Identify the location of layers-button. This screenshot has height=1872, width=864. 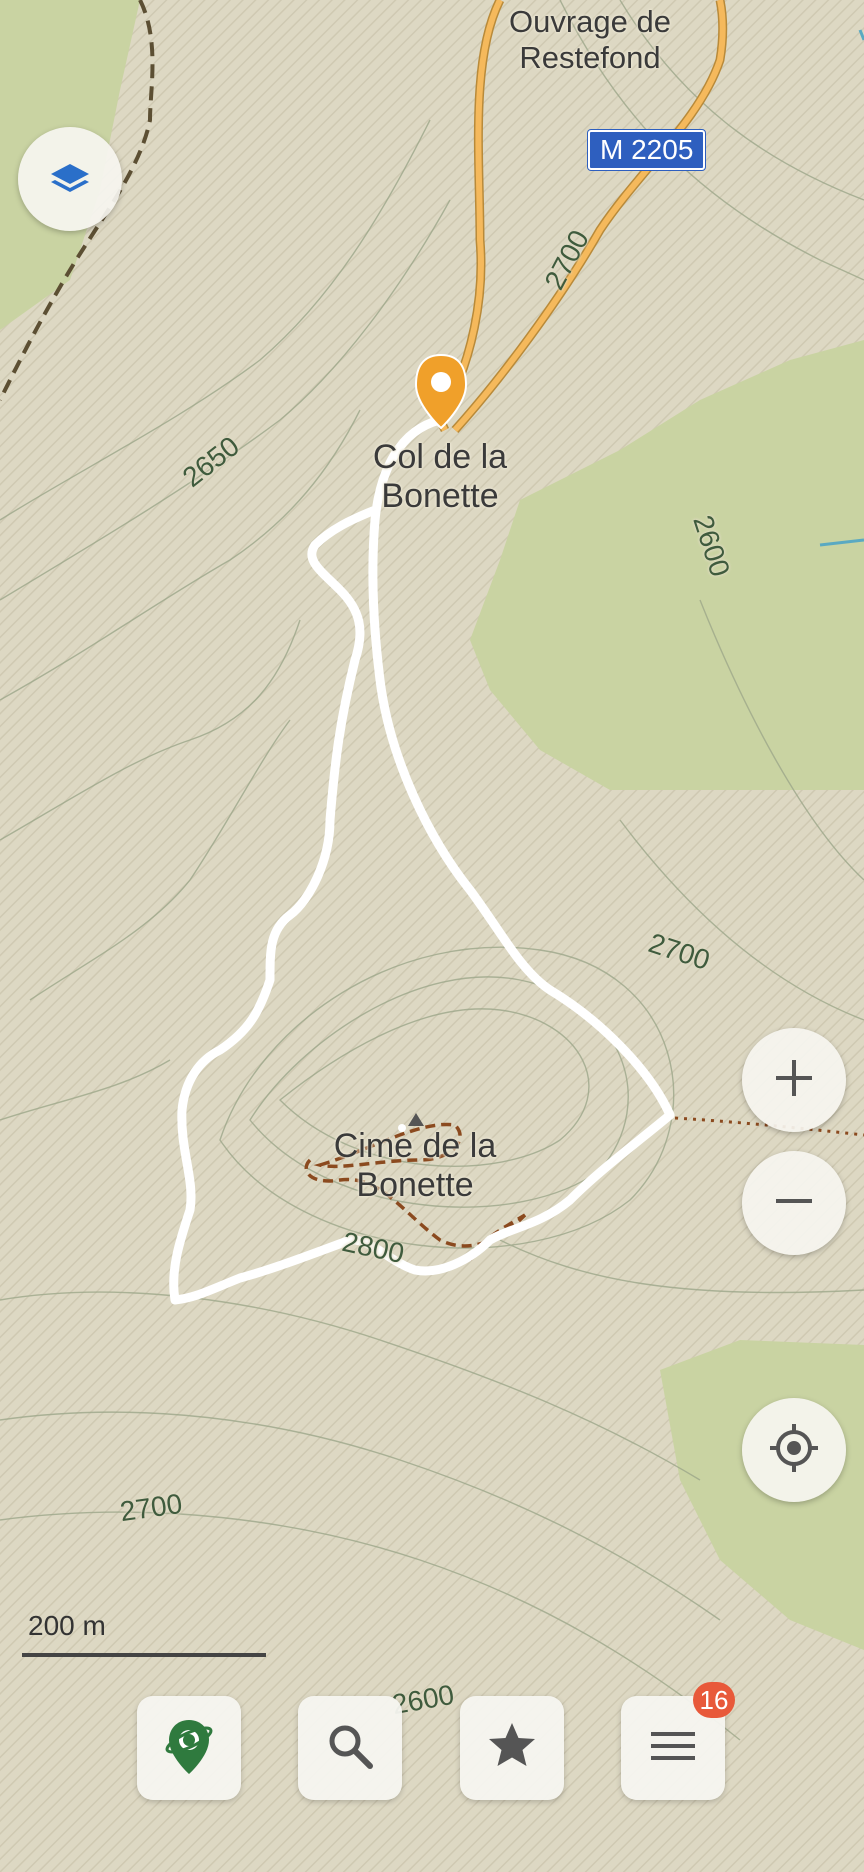
(70, 179).